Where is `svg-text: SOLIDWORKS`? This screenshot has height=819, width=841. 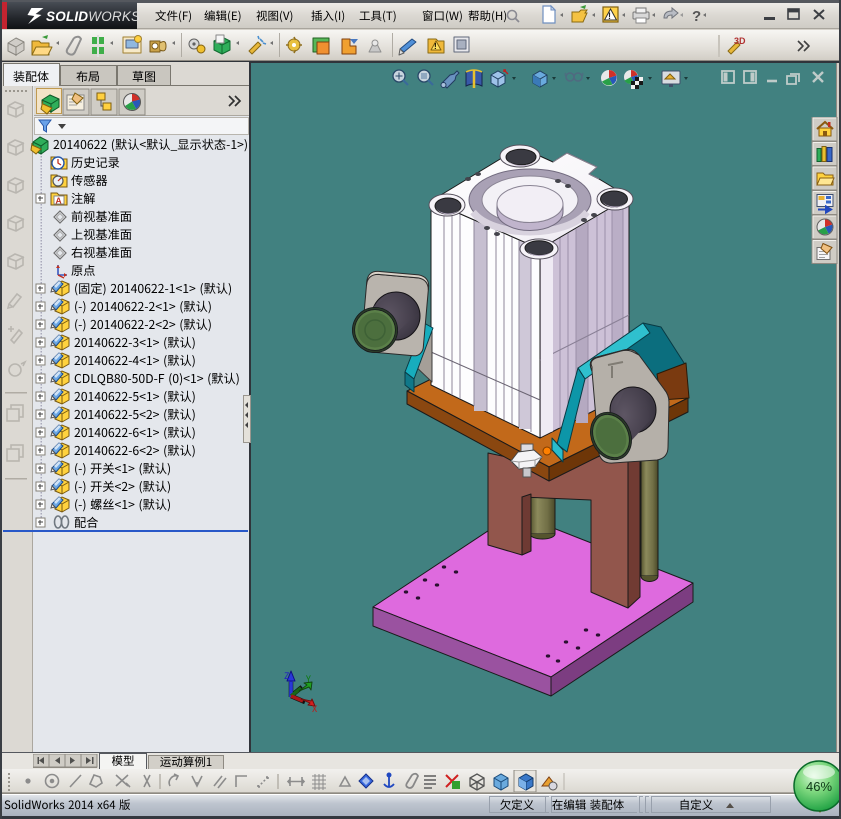 svg-text: SOLIDWORKS is located at coordinates (93, 16).